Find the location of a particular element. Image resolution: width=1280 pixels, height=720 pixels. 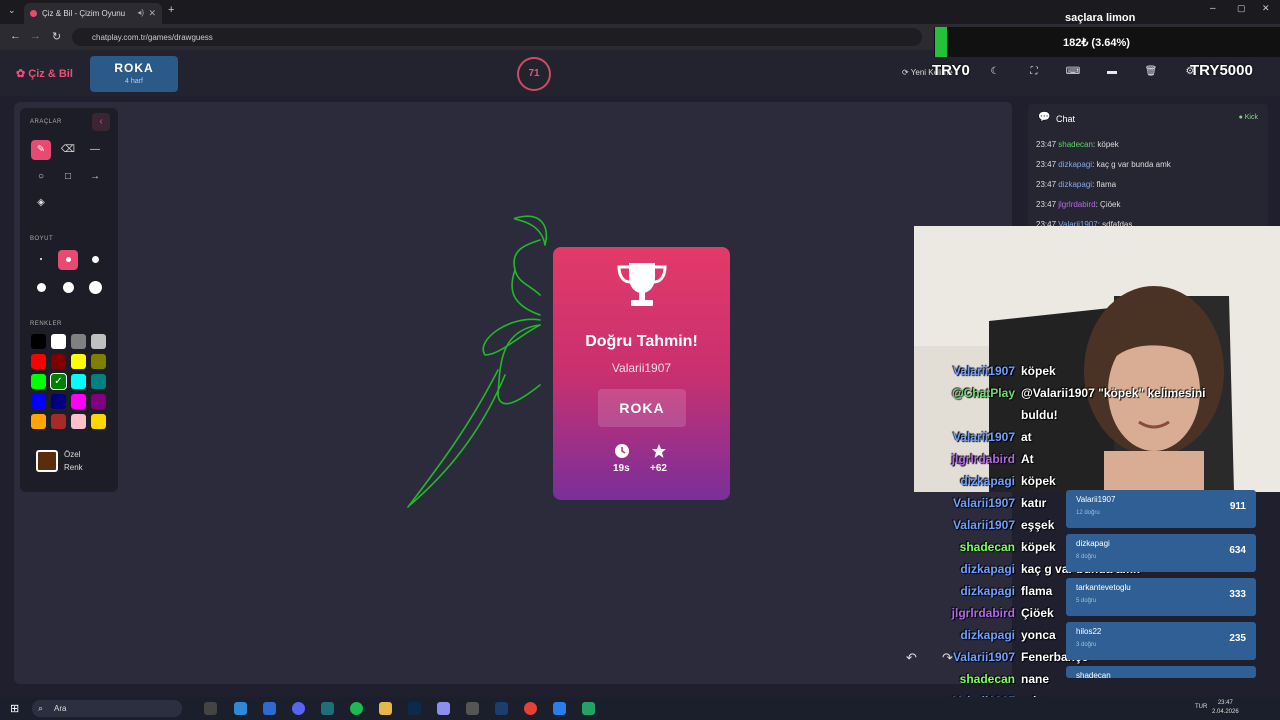

minimize-icon: – is located at coordinates (1213, 8).